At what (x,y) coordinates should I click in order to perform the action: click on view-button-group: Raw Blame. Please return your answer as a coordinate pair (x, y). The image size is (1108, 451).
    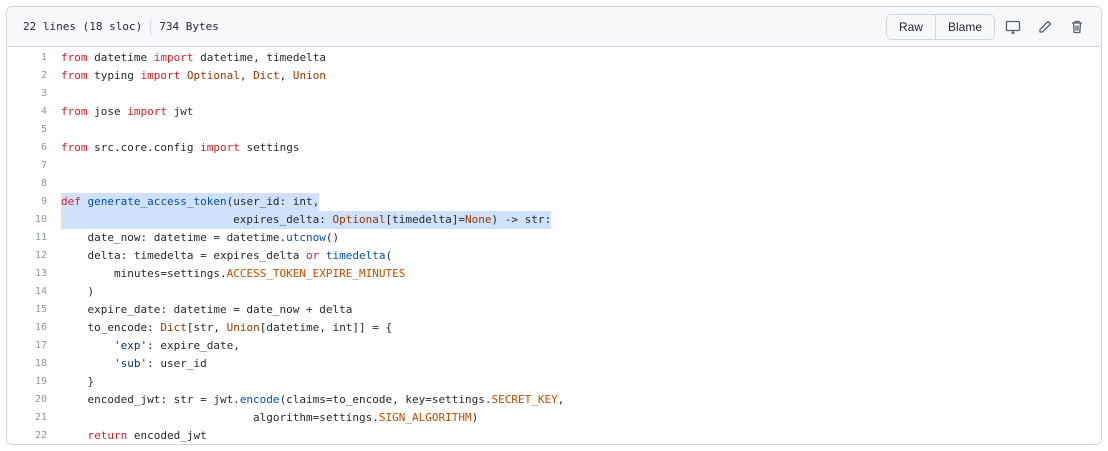
    Looking at the image, I should click on (940, 26).